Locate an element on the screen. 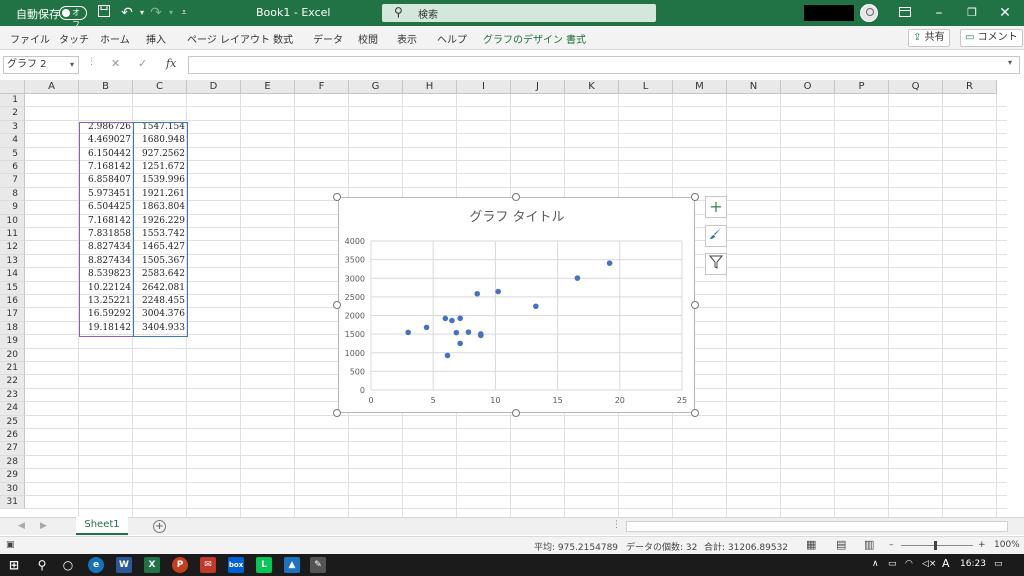  row-header-27: 27 is located at coordinates (12, 449).